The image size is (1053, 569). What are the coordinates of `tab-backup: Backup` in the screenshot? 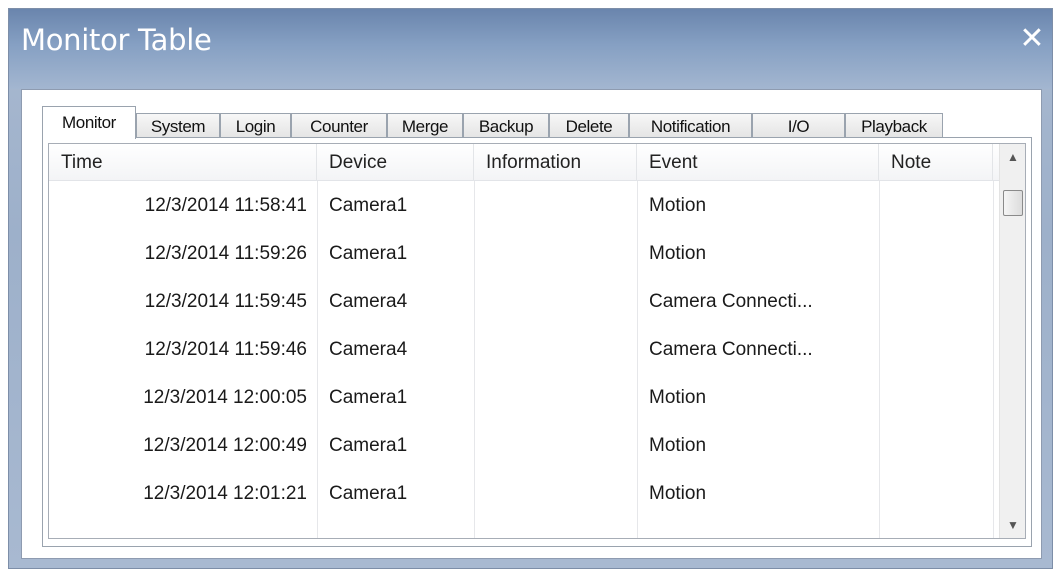 It's located at (506, 125).